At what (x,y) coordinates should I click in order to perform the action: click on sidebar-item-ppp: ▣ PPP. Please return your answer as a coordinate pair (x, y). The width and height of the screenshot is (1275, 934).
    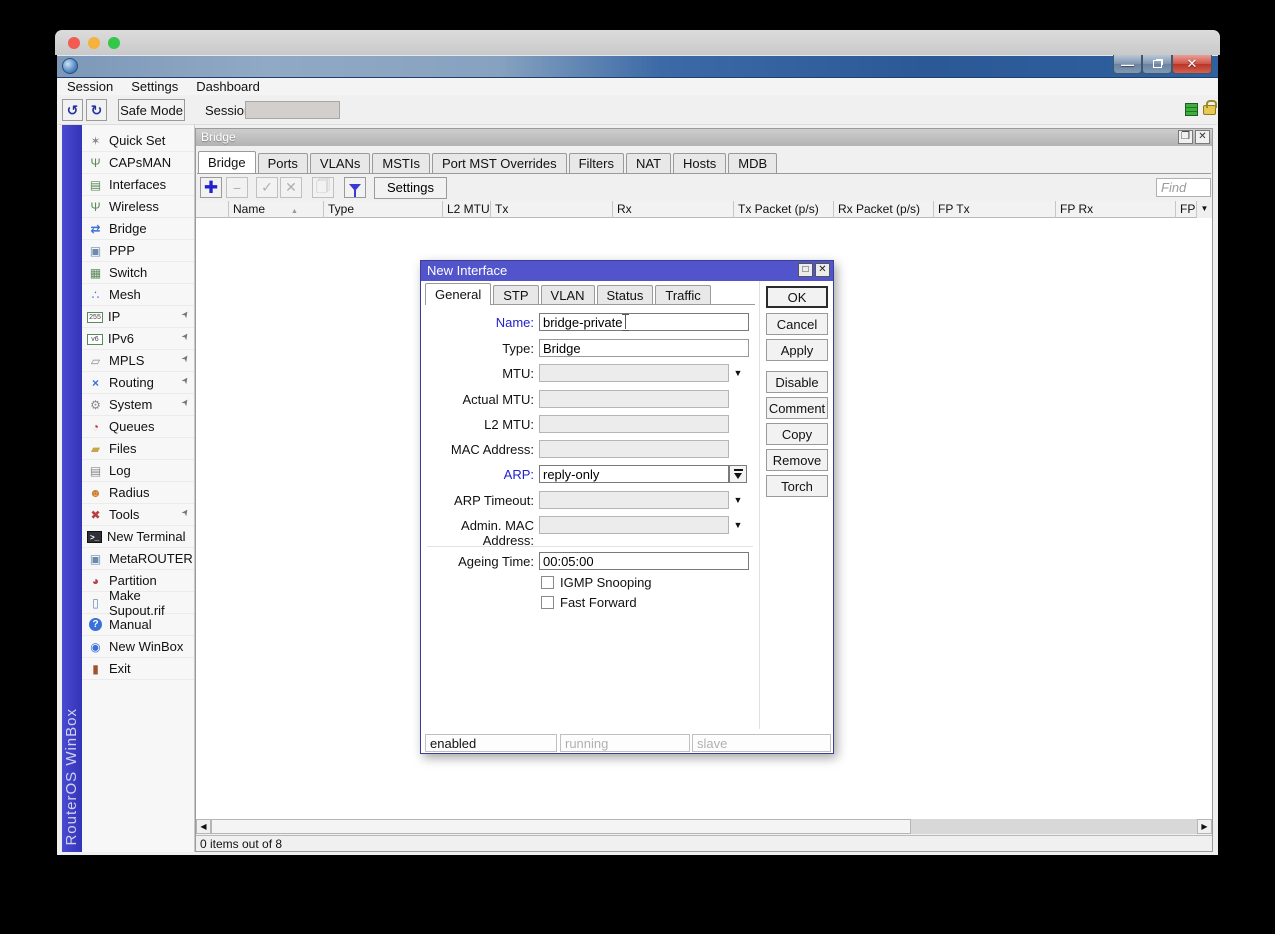
    Looking at the image, I should click on (138, 251).